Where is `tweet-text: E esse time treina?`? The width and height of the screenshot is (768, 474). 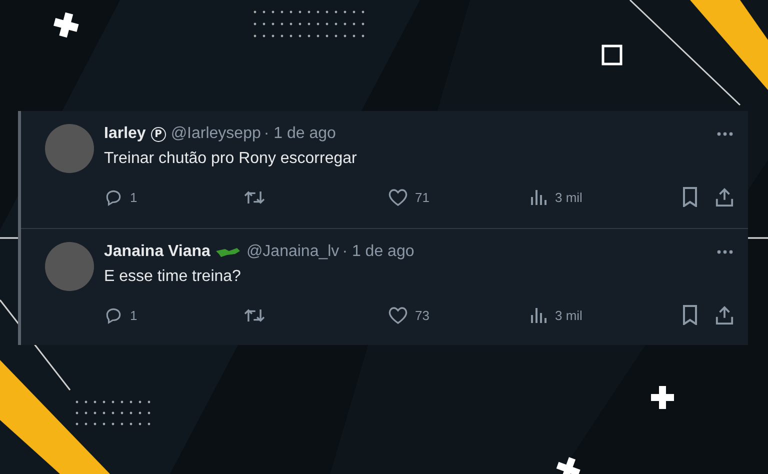 tweet-text: E esse time treina? is located at coordinates (173, 277).